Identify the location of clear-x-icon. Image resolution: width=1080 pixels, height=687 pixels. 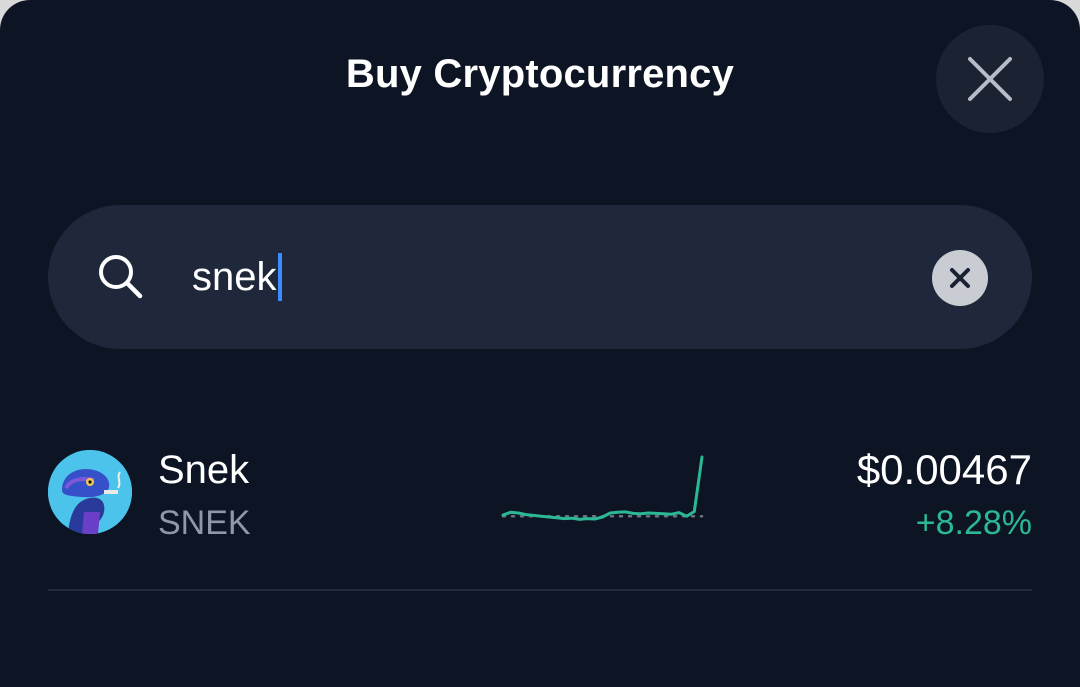
(960, 278).